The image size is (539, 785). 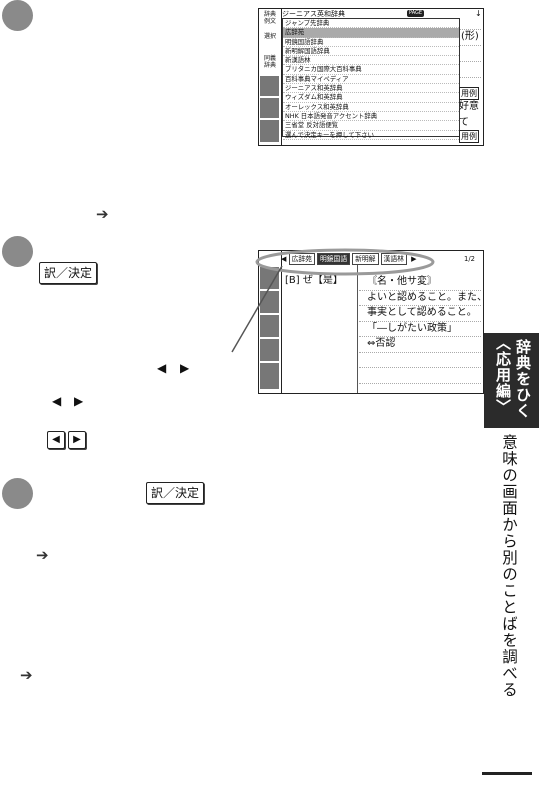 I want to click on right-key: ▶, so click(x=77, y=440).